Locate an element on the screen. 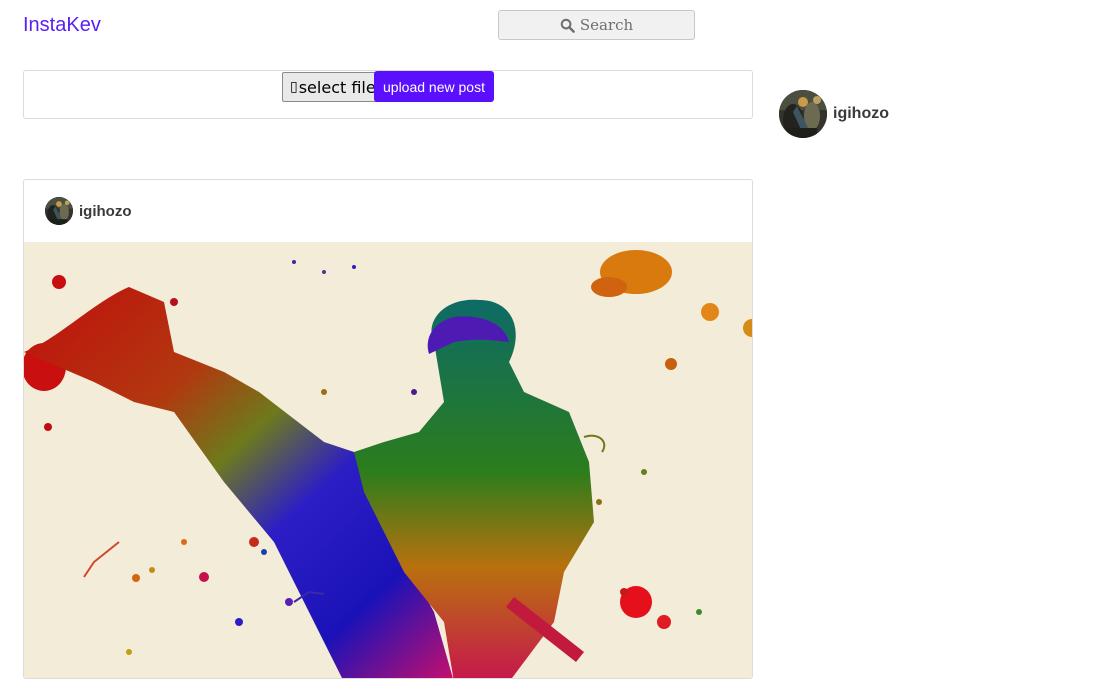  select-file-button: ▯ select file is located at coordinates (333, 87).